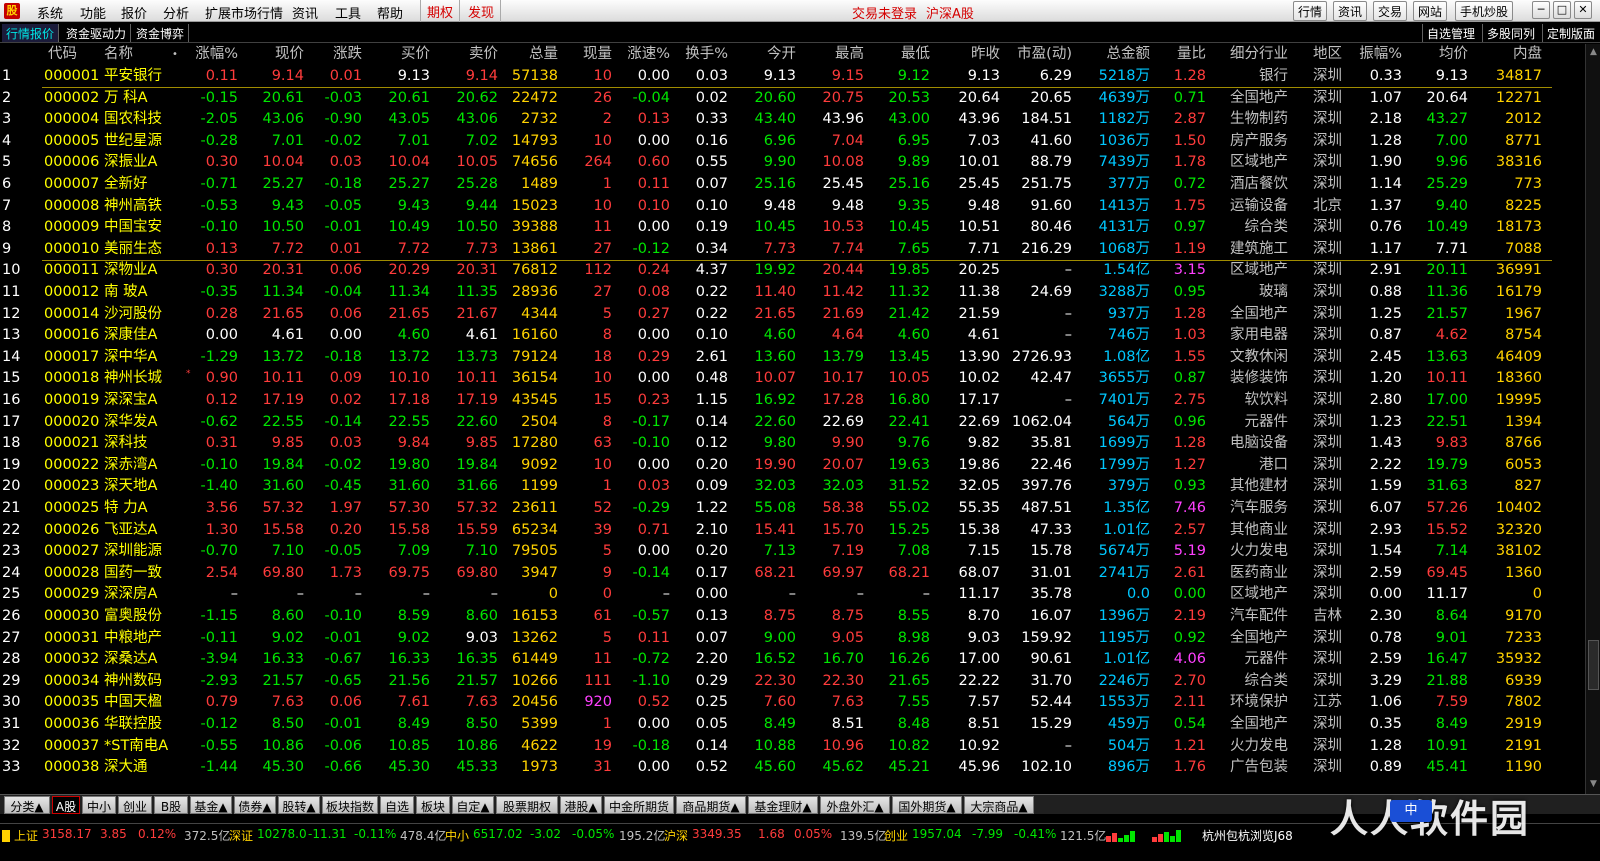  Describe the element at coordinates (465, 54) in the screenshot. I see `header-ask: 卖价` at that location.